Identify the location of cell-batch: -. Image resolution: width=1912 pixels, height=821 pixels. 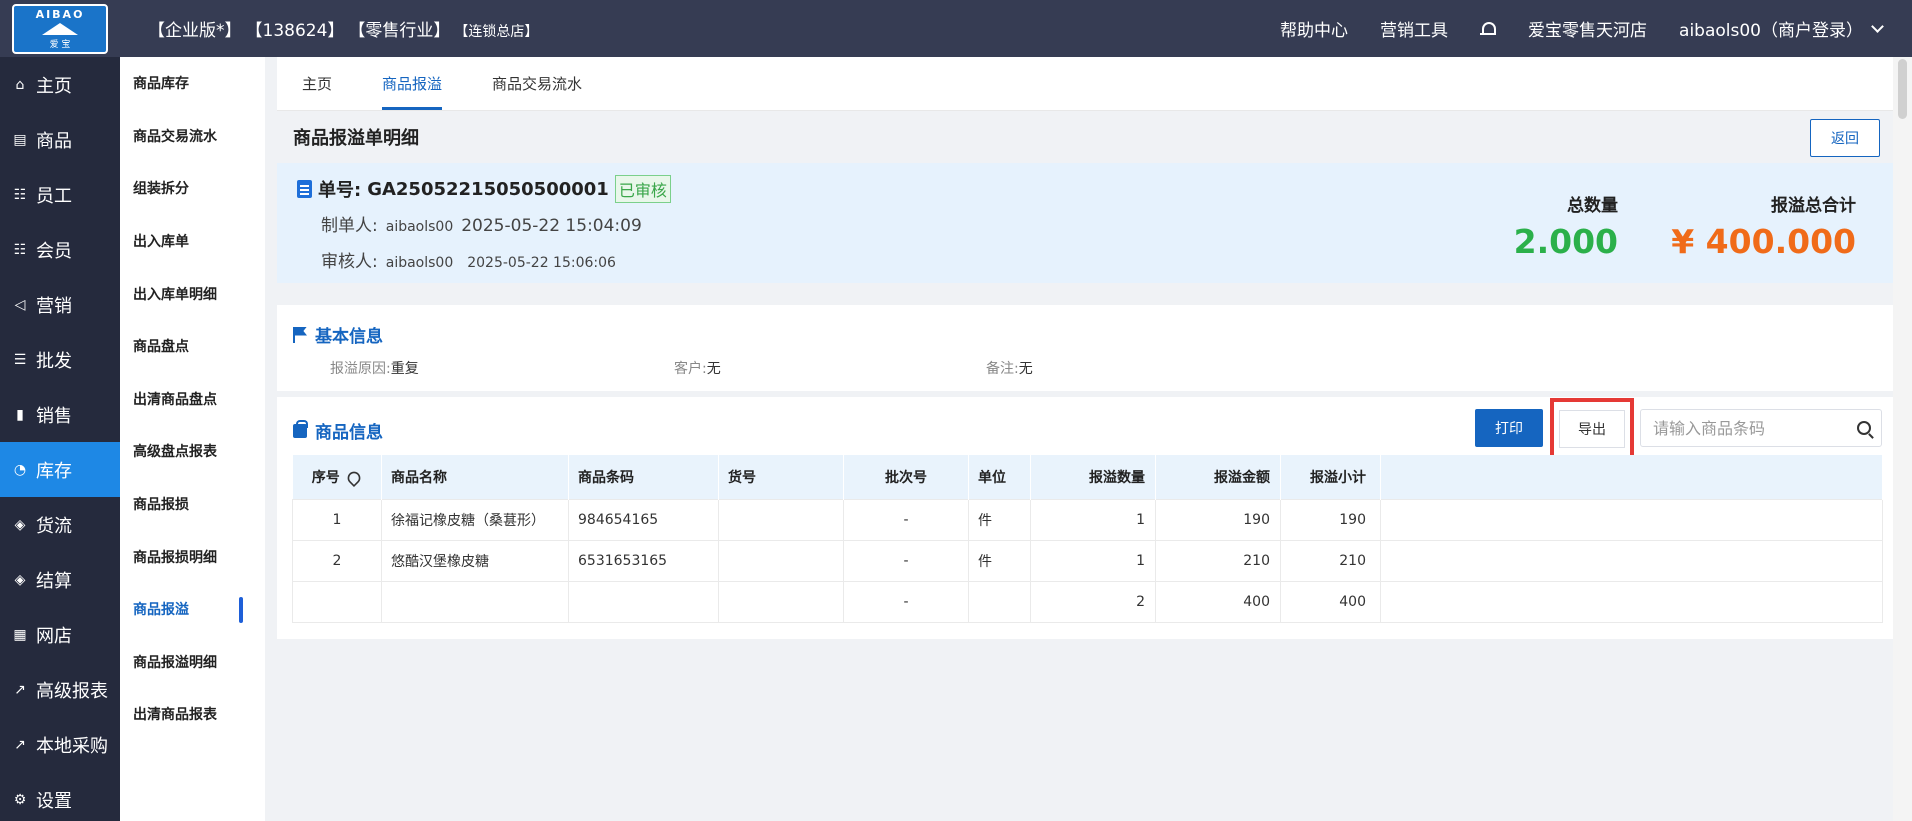
(906, 601).